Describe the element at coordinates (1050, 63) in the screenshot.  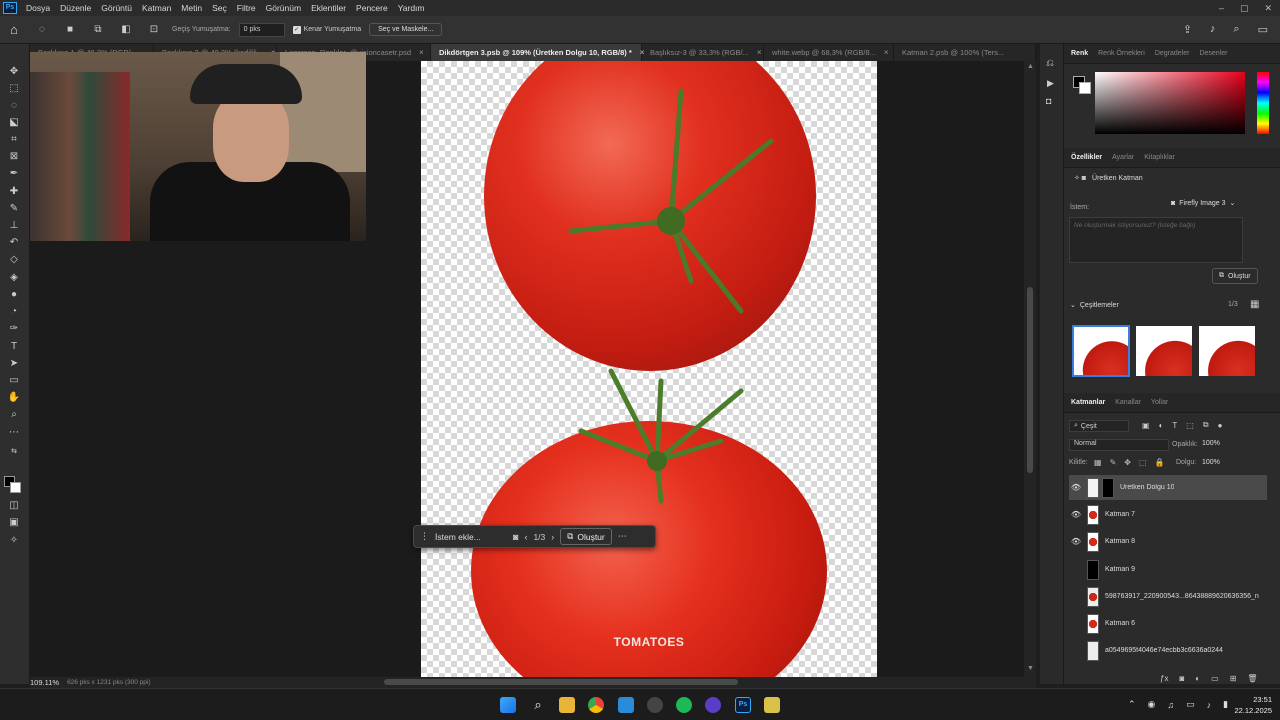
I see `history-panel-icon: ⎌` at that location.